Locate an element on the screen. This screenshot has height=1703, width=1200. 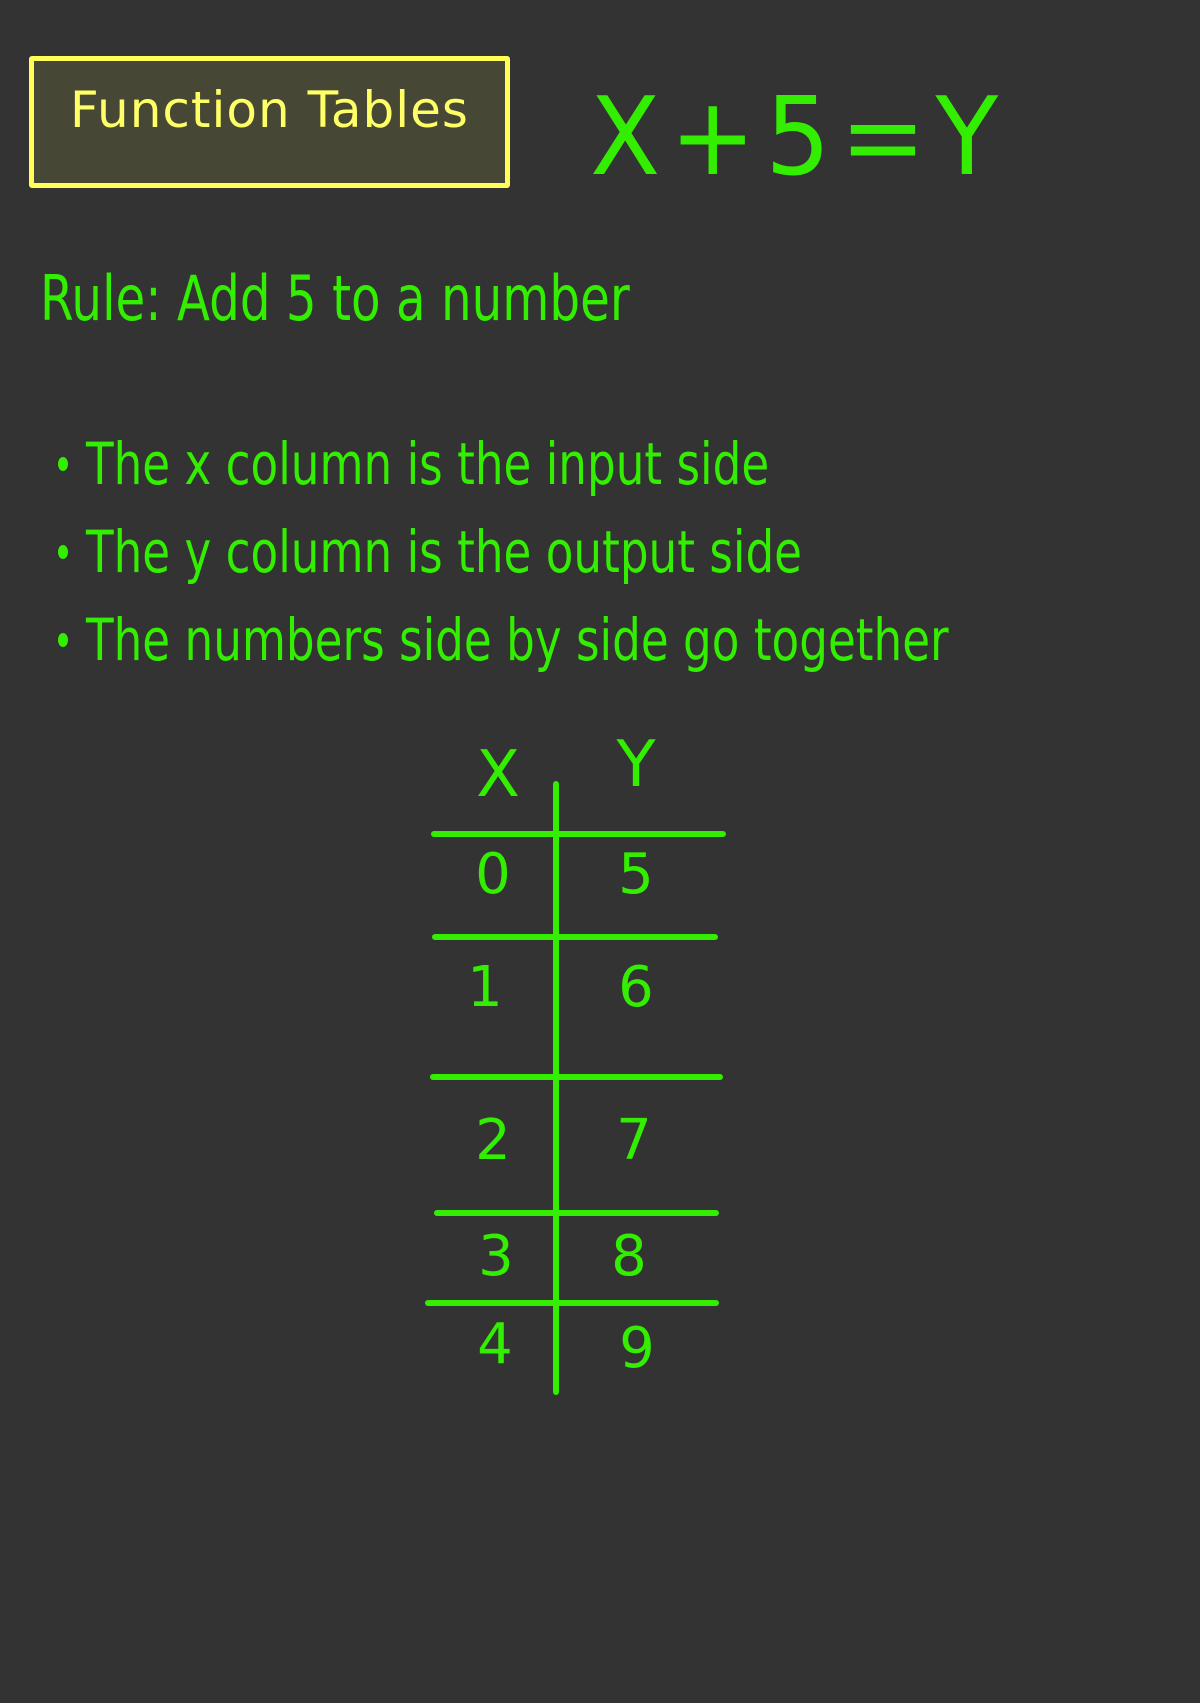
table-cell-x: 1 is located at coordinates (485, 987).